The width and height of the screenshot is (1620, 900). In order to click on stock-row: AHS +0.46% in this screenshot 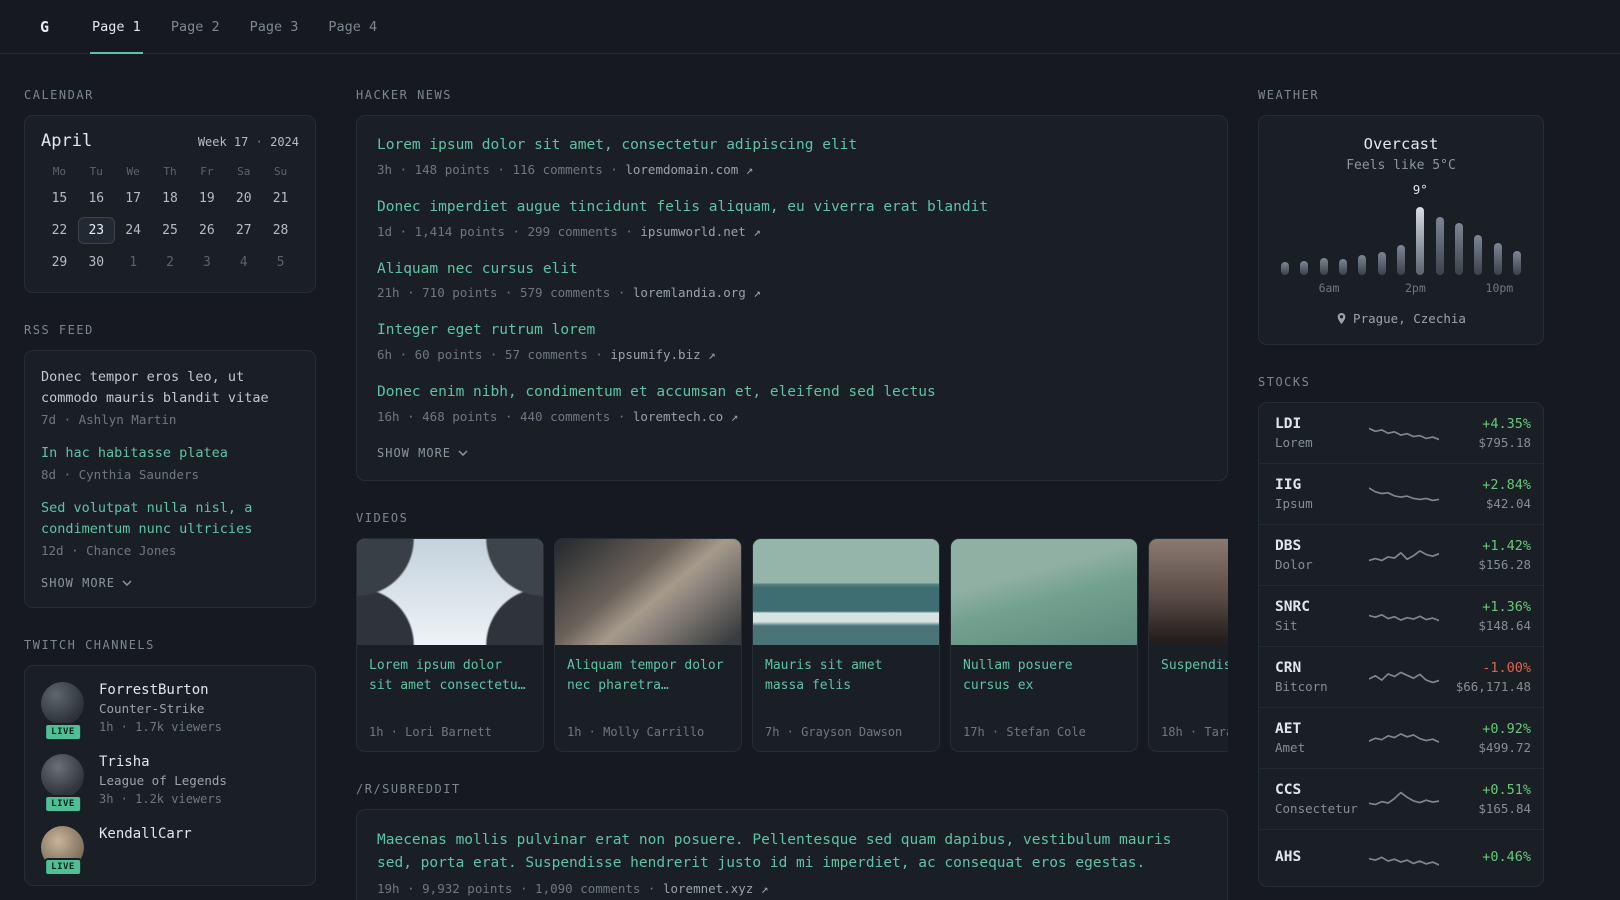, I will do `click(1401, 857)`.